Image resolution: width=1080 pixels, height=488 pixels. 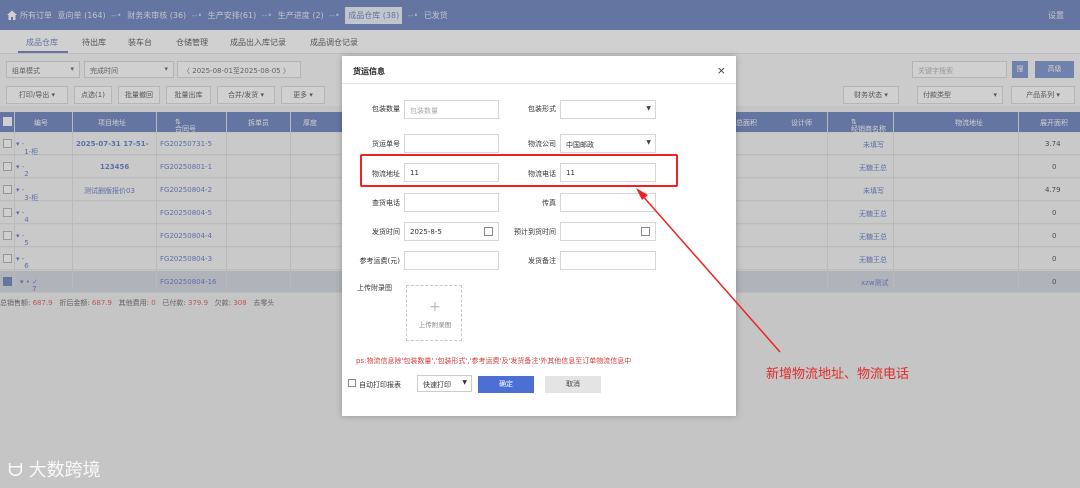 I want to click on annotation-text: 新增物流地址、物流电话, so click(x=838, y=374).